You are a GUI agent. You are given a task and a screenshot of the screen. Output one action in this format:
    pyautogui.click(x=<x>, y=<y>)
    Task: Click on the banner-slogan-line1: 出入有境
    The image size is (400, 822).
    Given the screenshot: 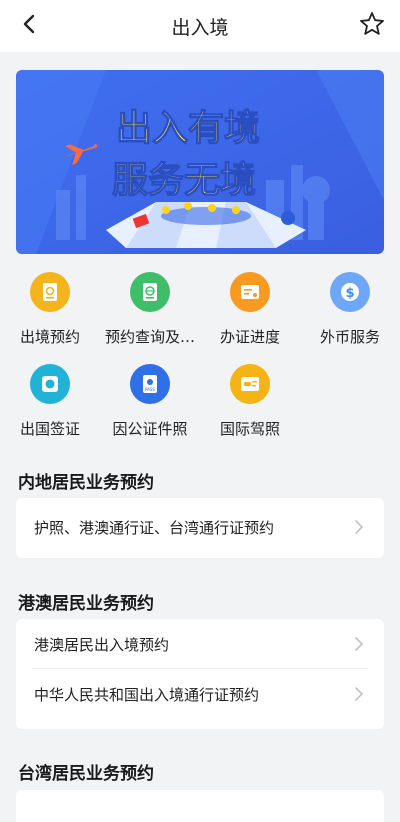 What is the action you would take?
    pyautogui.click(x=188, y=128)
    